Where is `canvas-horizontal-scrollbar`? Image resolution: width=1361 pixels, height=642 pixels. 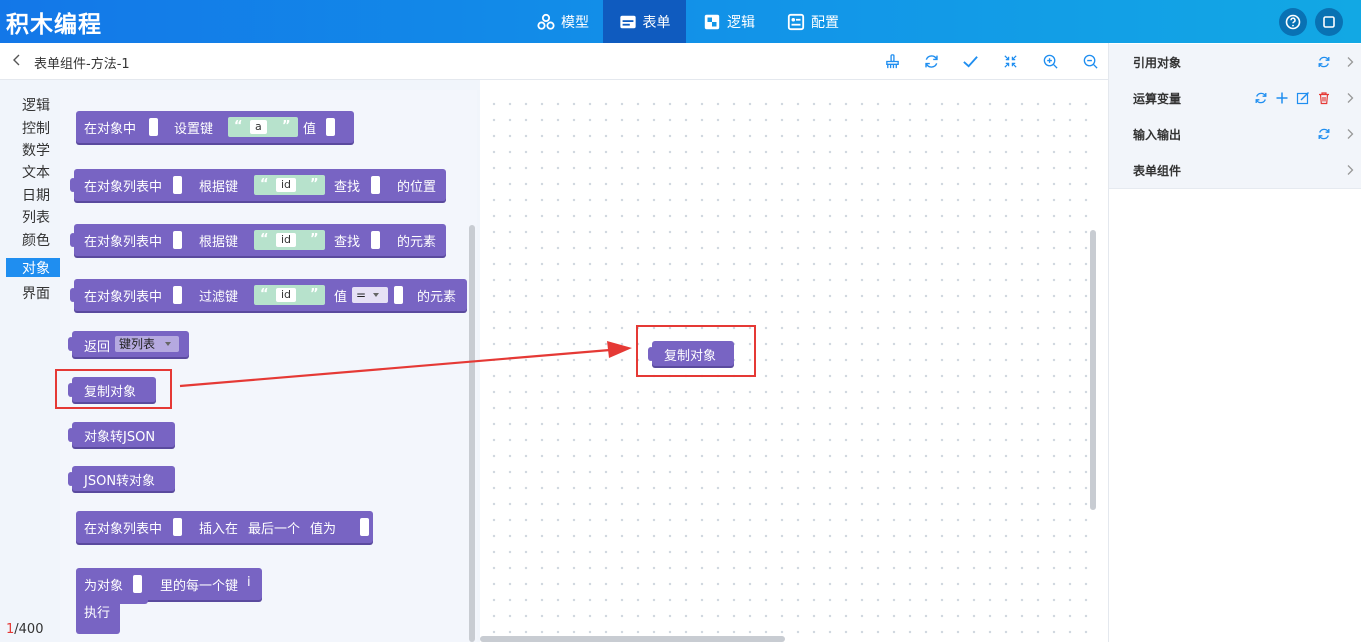
canvas-horizontal-scrollbar is located at coordinates (632, 639).